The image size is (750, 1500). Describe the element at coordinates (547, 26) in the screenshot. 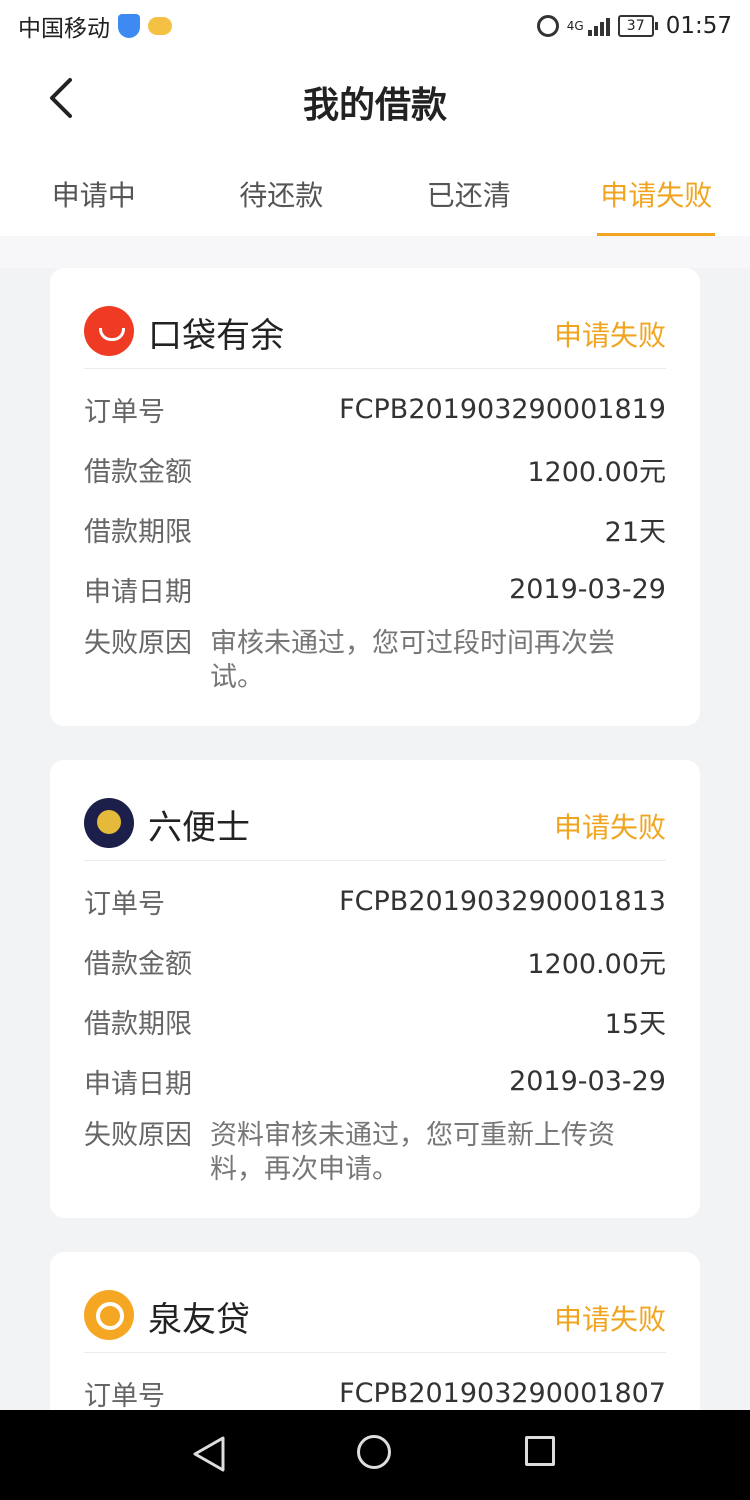

I see `alarm-icon` at that location.